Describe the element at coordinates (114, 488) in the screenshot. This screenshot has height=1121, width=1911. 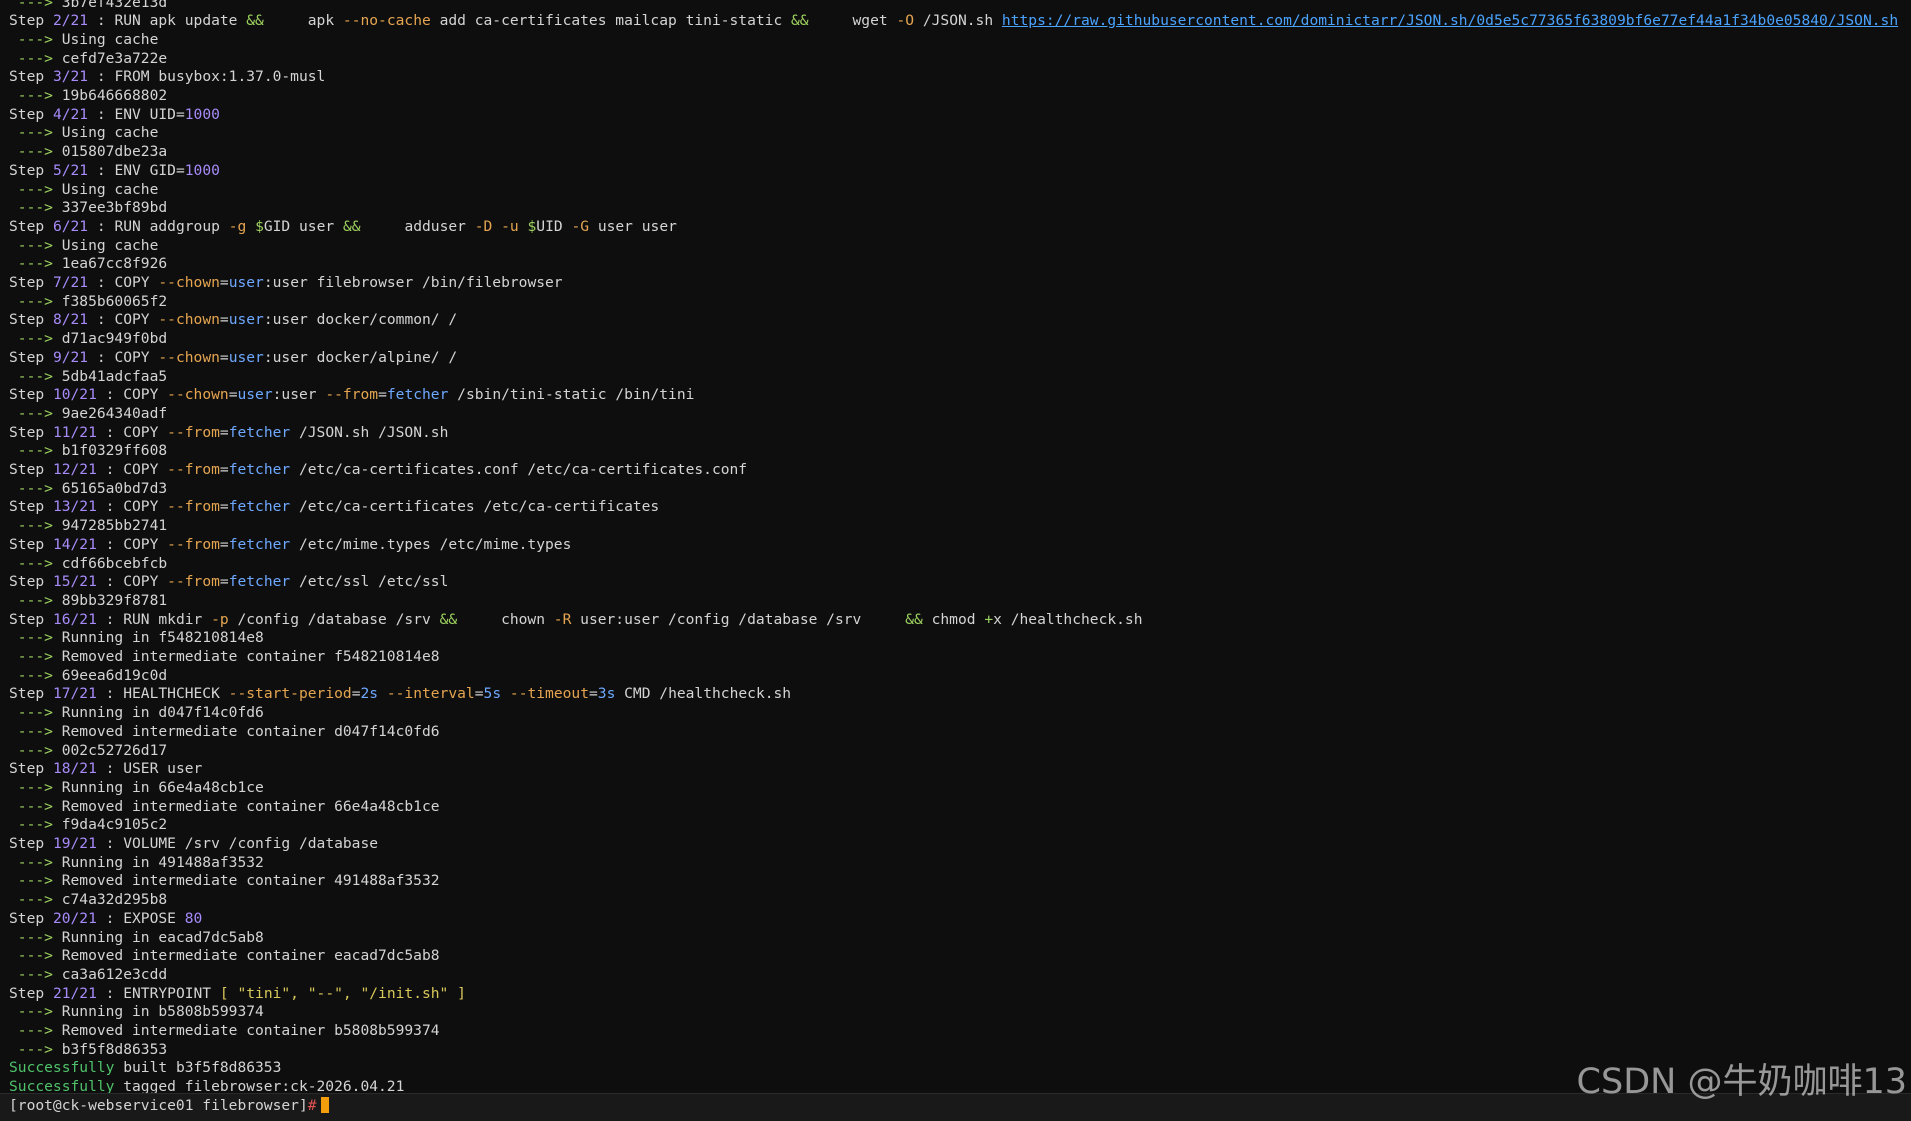
I see `terminal-text: 65165a0bd7d3` at that location.